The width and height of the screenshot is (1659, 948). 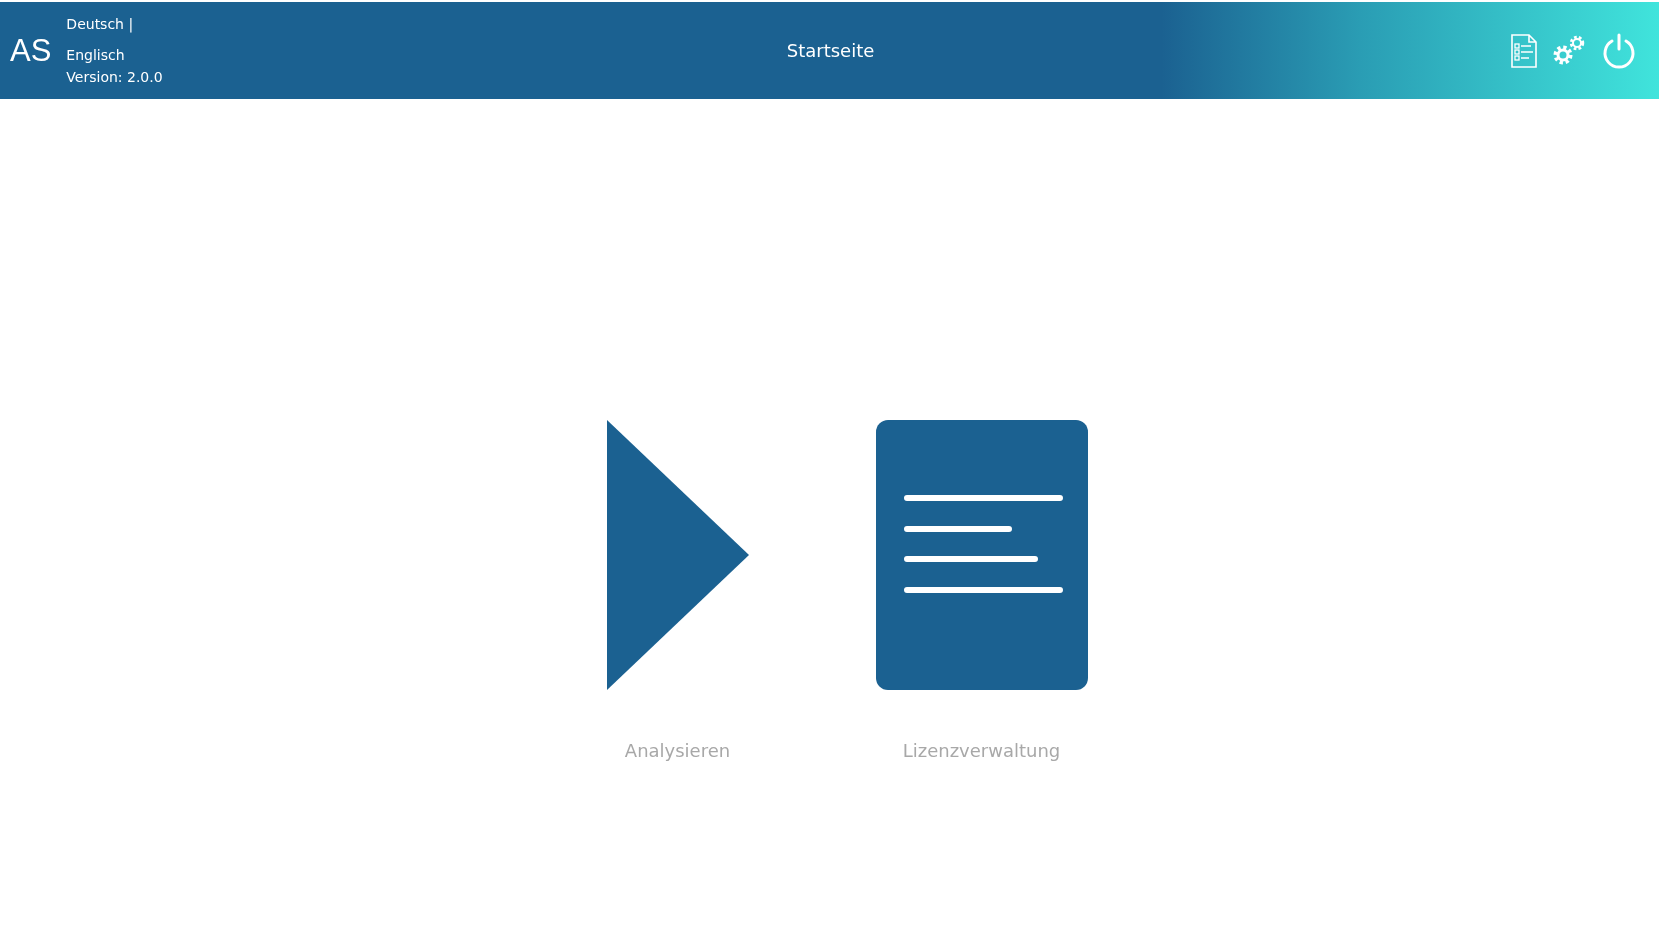 I want to click on version-label: Version: 2.0.0, so click(x=114, y=77).